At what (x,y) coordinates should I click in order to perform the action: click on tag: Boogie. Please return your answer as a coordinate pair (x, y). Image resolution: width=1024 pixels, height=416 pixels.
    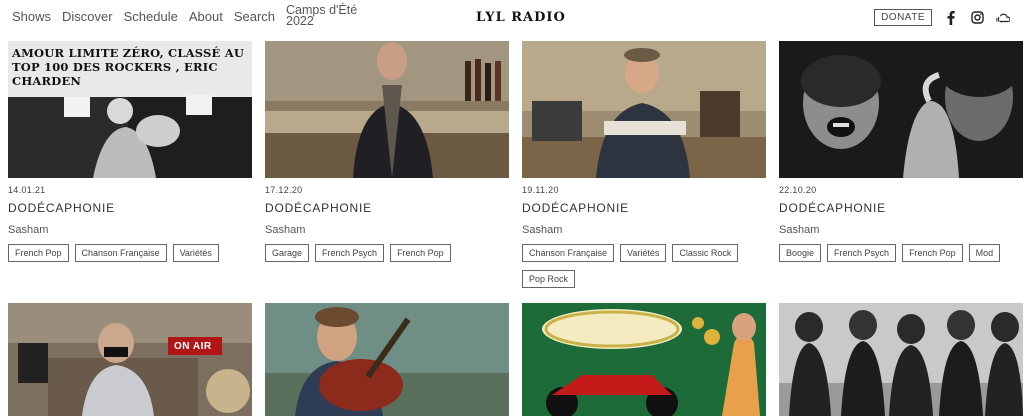
    Looking at the image, I should click on (800, 253).